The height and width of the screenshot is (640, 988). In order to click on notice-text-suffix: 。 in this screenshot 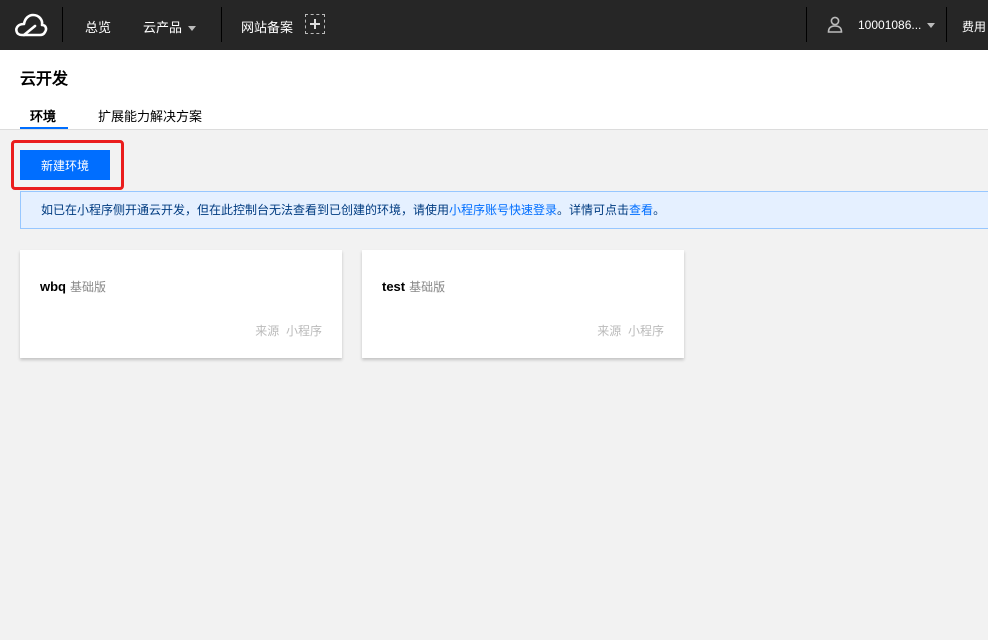, I will do `click(659, 210)`.